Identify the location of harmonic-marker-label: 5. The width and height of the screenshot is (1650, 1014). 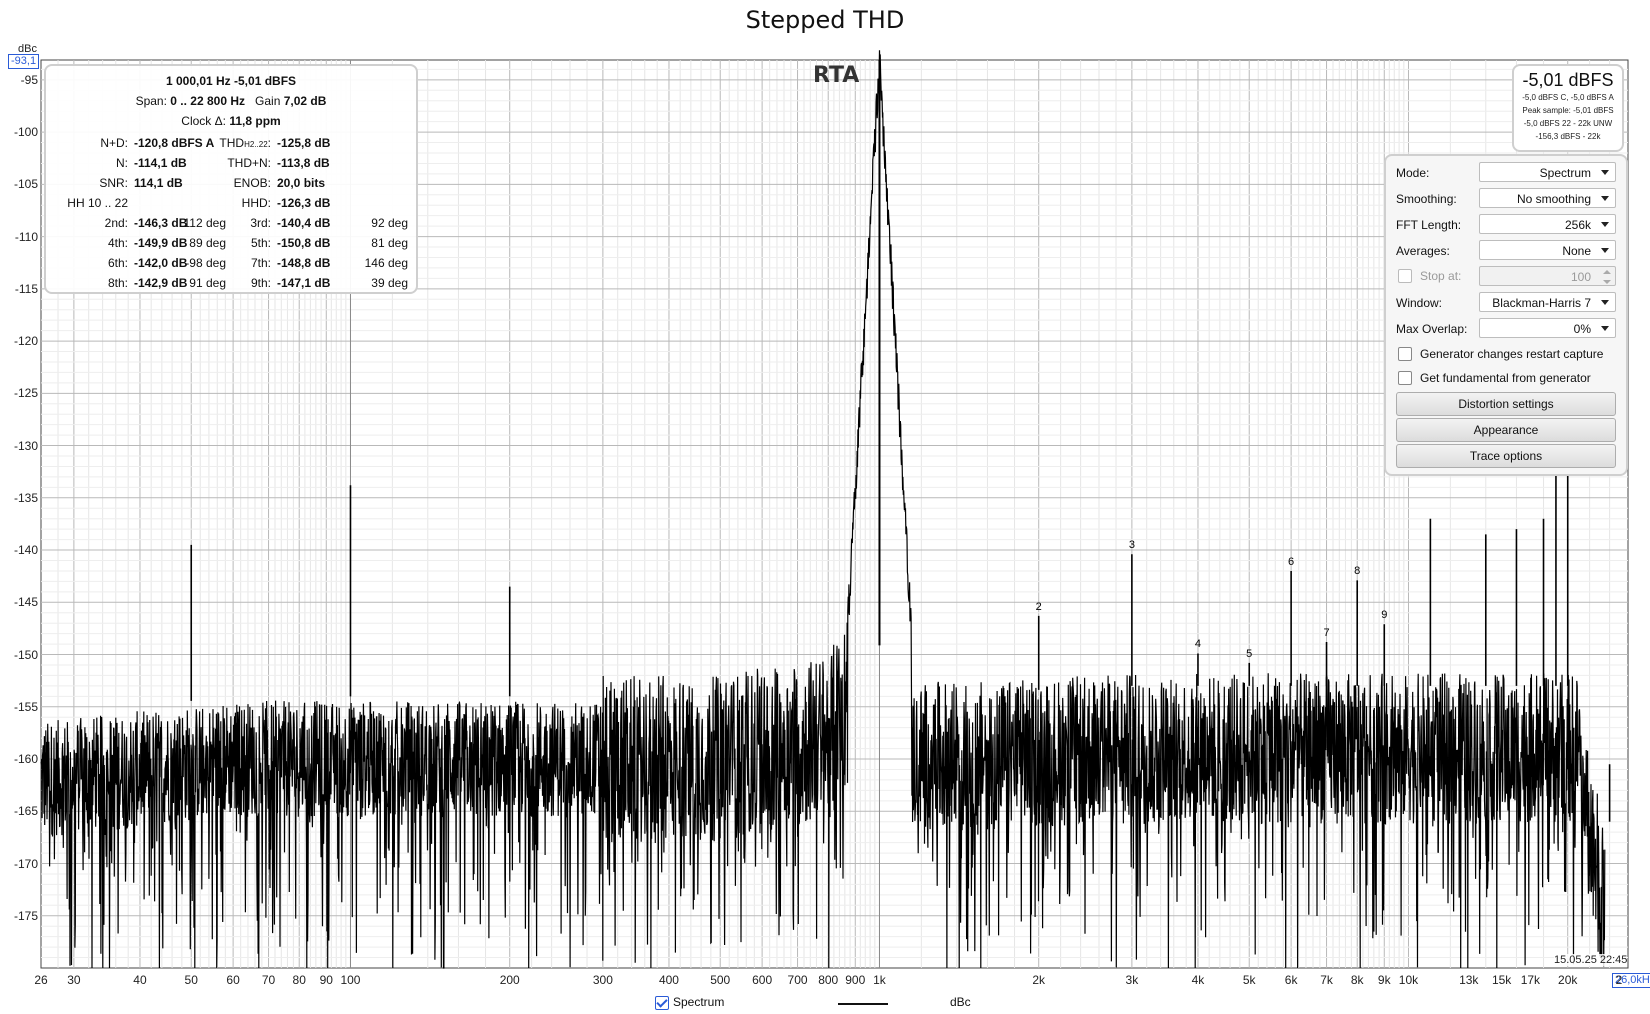
(1249, 653).